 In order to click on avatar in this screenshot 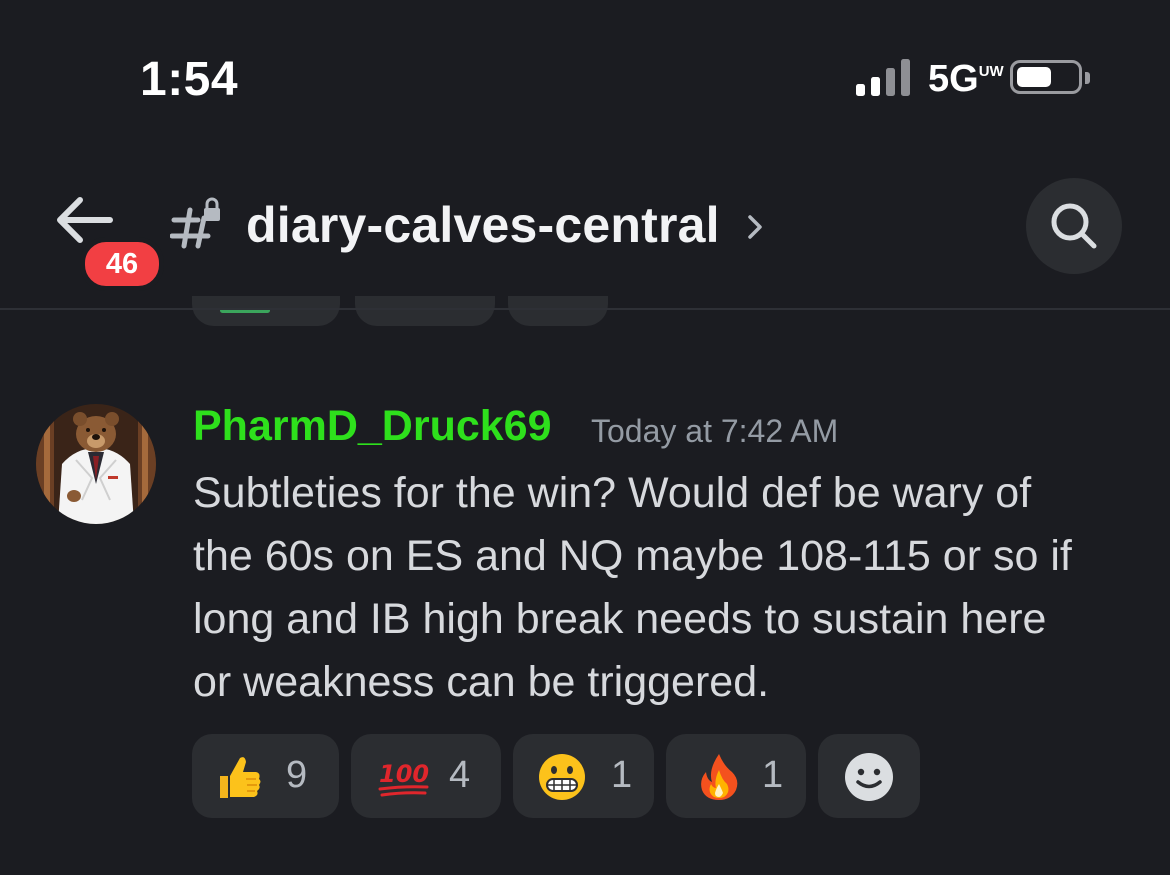, I will do `click(96, 464)`.